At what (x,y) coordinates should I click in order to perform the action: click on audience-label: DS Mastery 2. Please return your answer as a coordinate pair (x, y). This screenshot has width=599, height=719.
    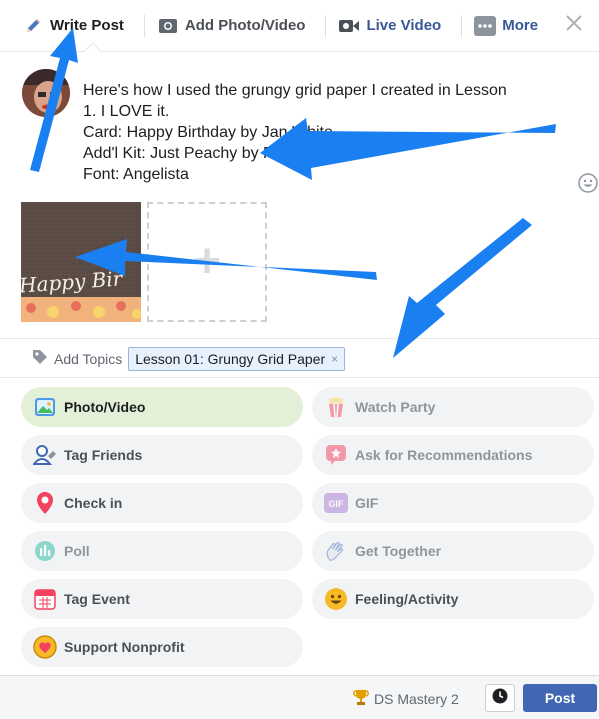
    Looking at the image, I should click on (416, 698).